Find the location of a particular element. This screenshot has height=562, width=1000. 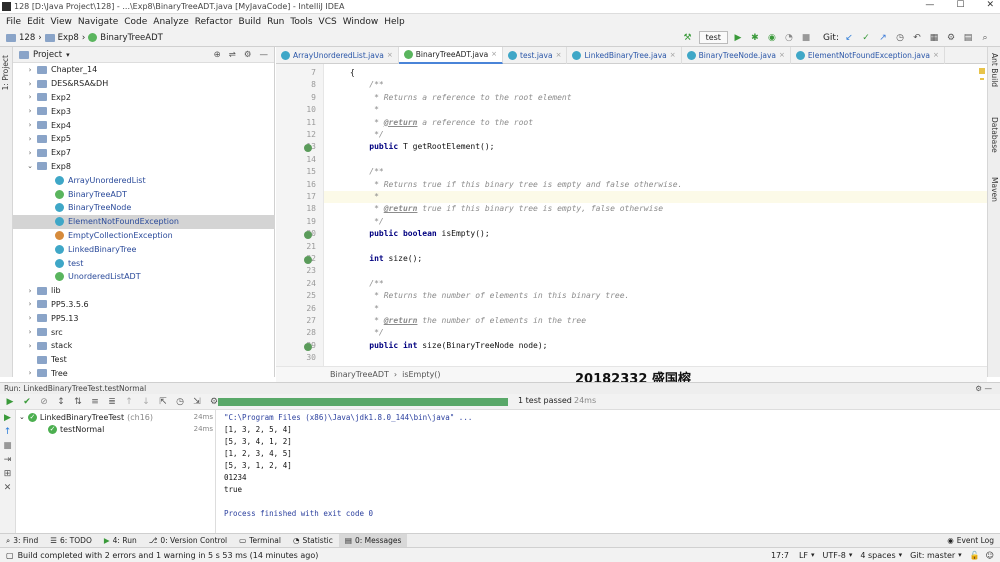

sort-duration-icon: ⇅ is located at coordinates (78, 402).